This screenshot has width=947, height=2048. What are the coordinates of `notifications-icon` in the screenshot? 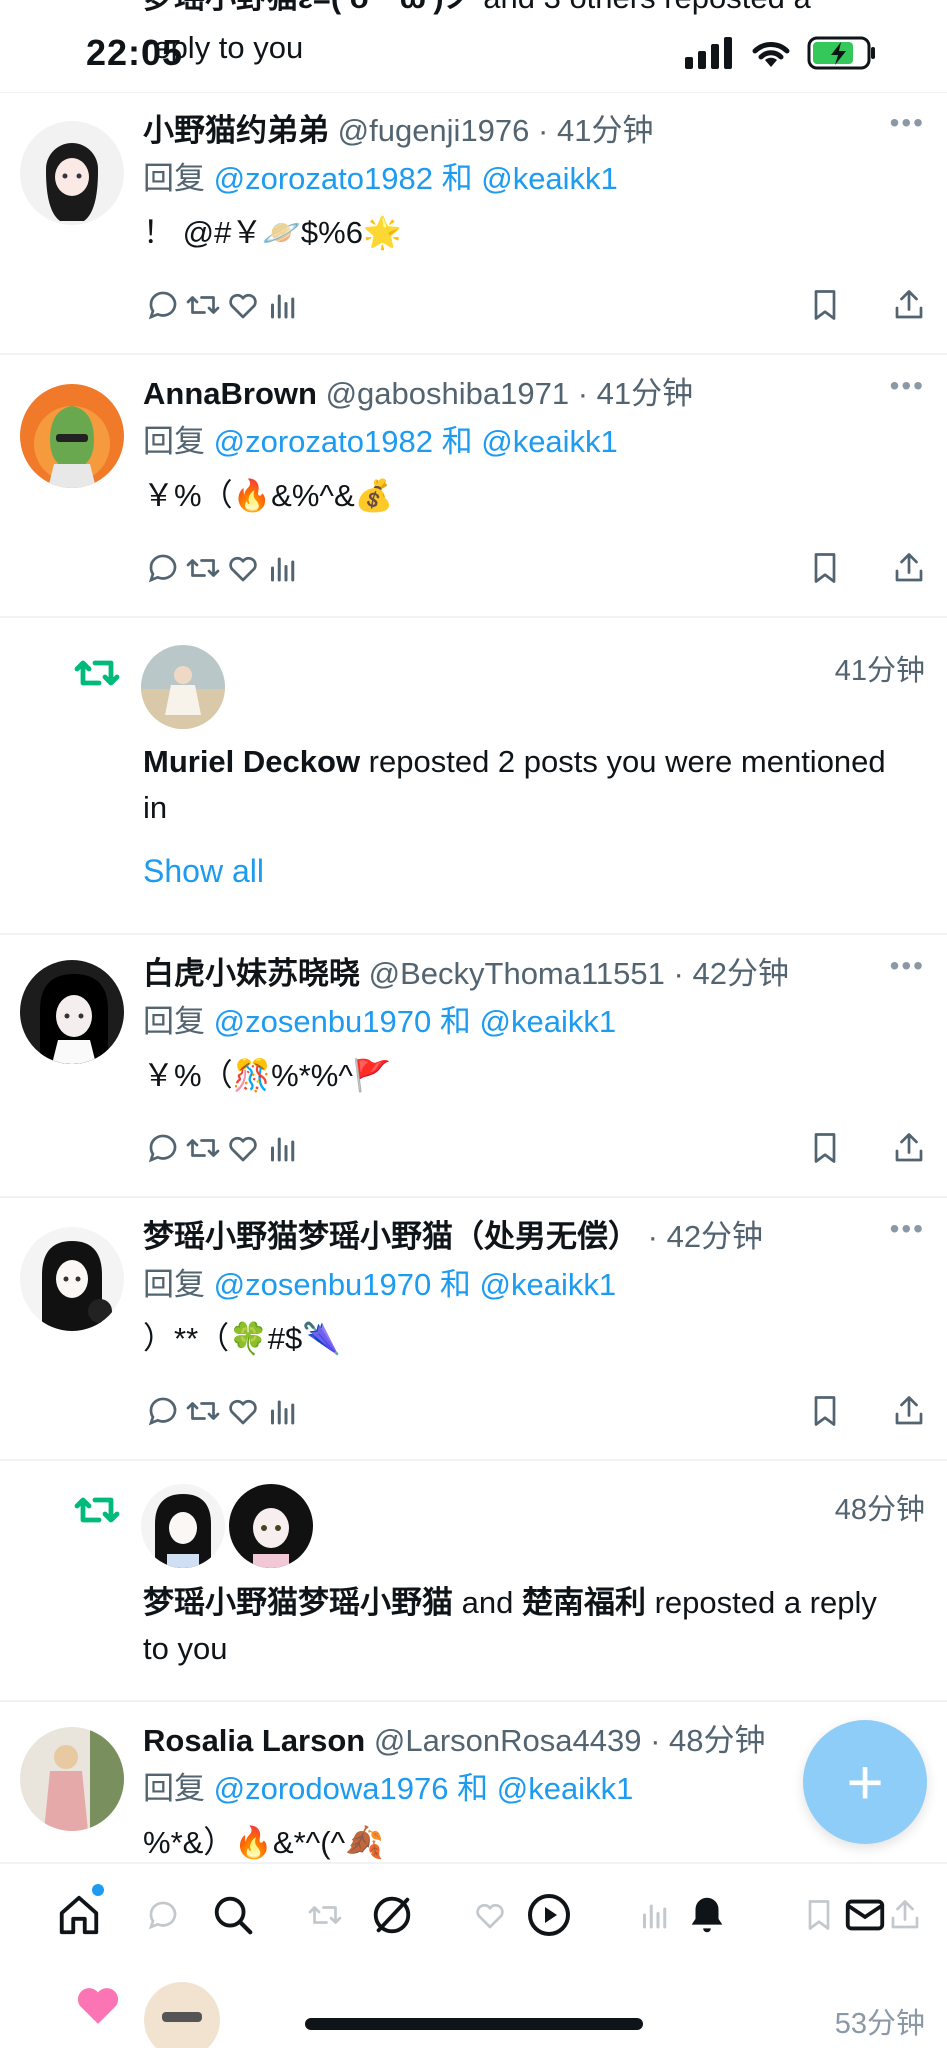 It's located at (707, 1915).